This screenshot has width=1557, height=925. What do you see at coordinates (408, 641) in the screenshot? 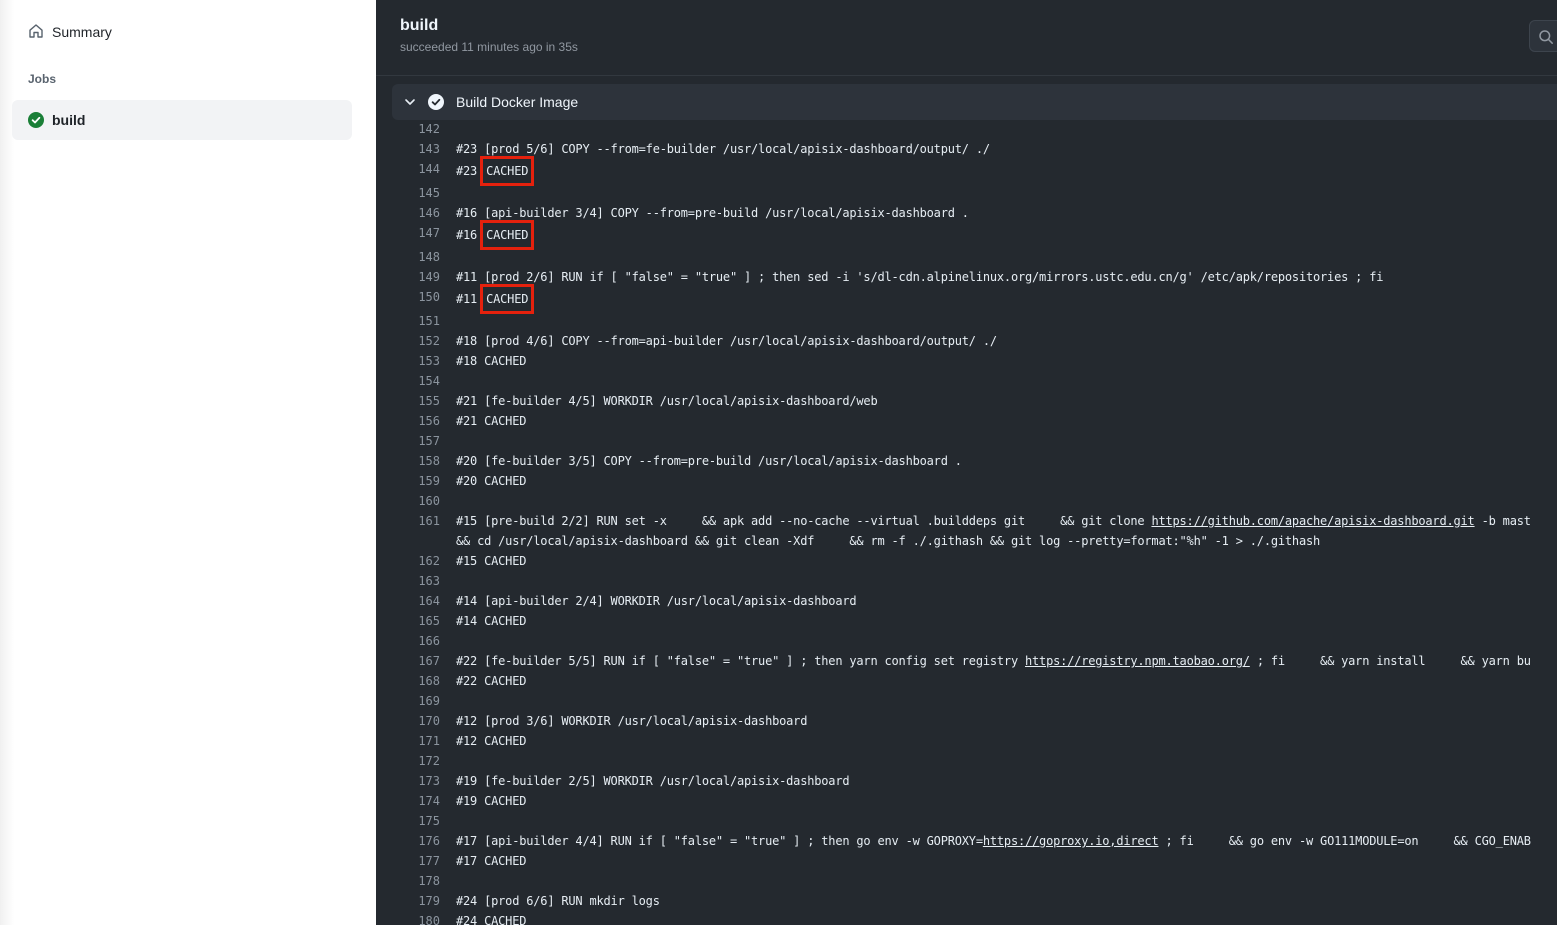
I see `log-line-number: 166` at bounding box center [408, 641].